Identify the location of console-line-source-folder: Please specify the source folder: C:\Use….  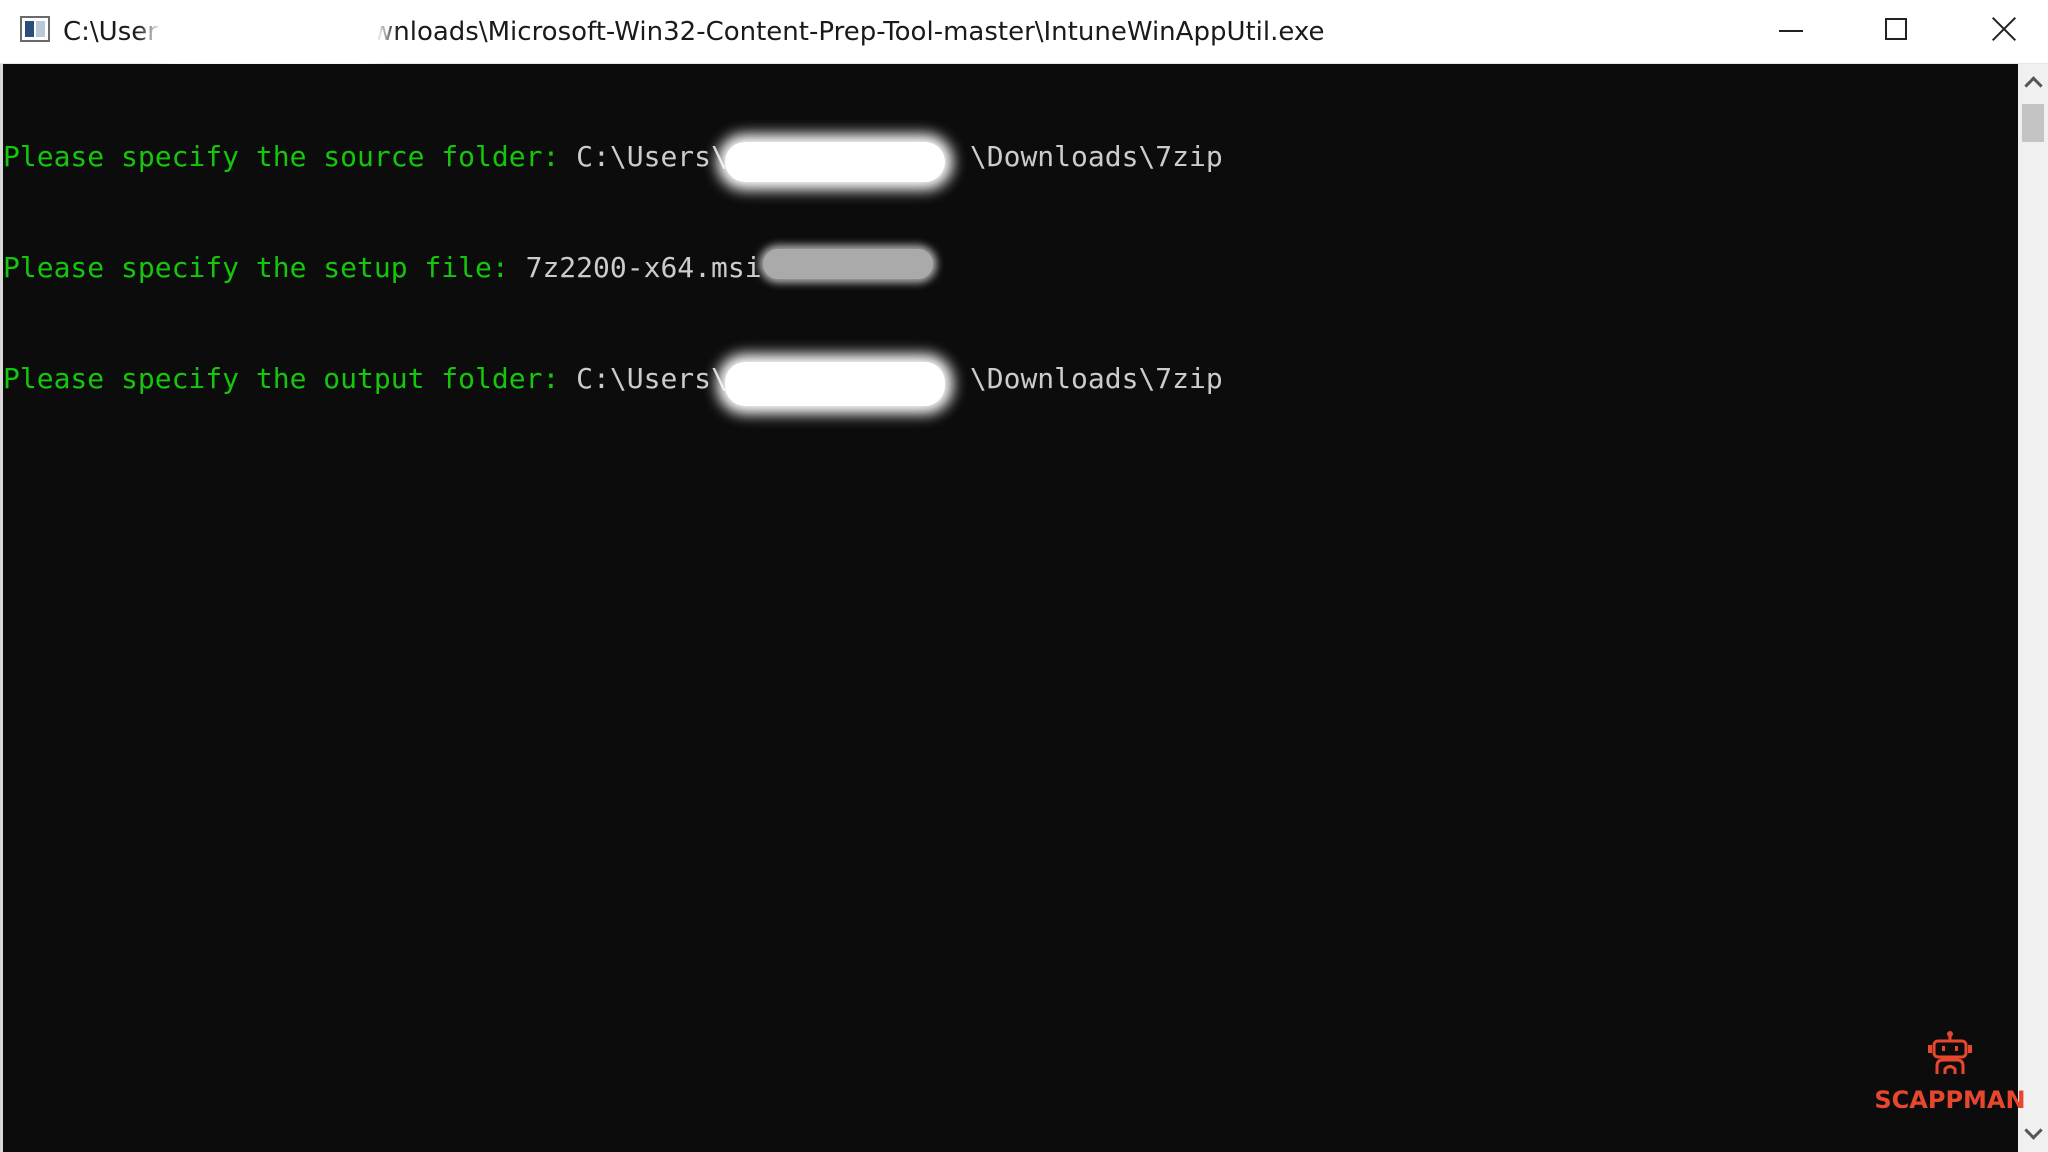
(1010, 160).